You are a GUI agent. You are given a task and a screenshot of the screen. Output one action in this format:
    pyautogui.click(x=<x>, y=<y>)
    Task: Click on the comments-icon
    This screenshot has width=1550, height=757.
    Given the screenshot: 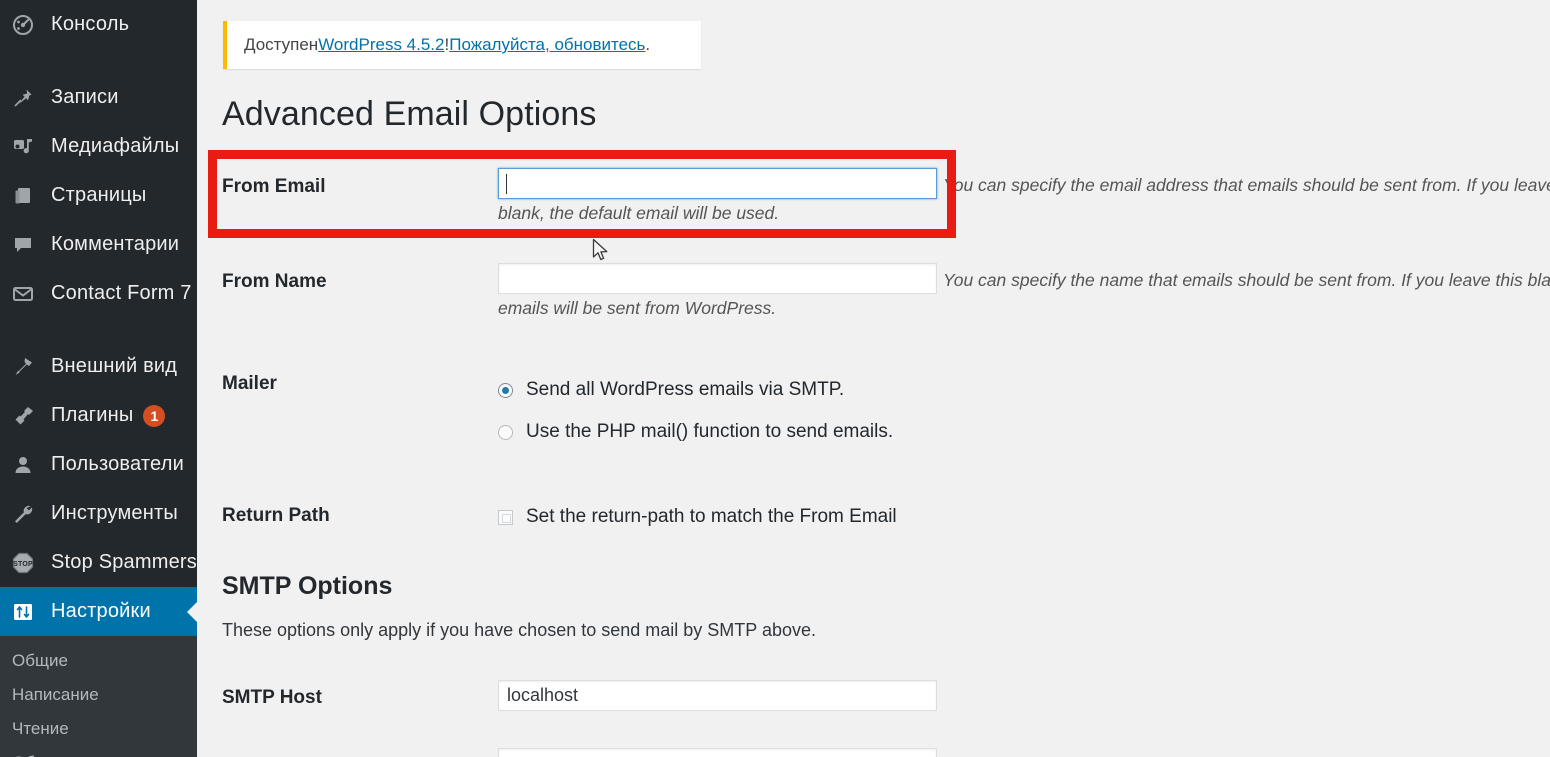 What is the action you would take?
    pyautogui.click(x=23, y=245)
    